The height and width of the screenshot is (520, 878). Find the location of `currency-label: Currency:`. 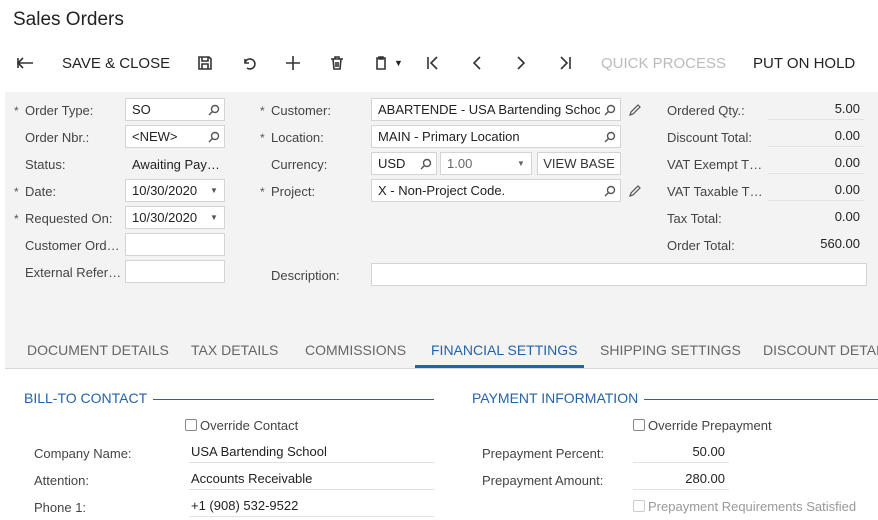

currency-label: Currency: is located at coordinates (299, 164).